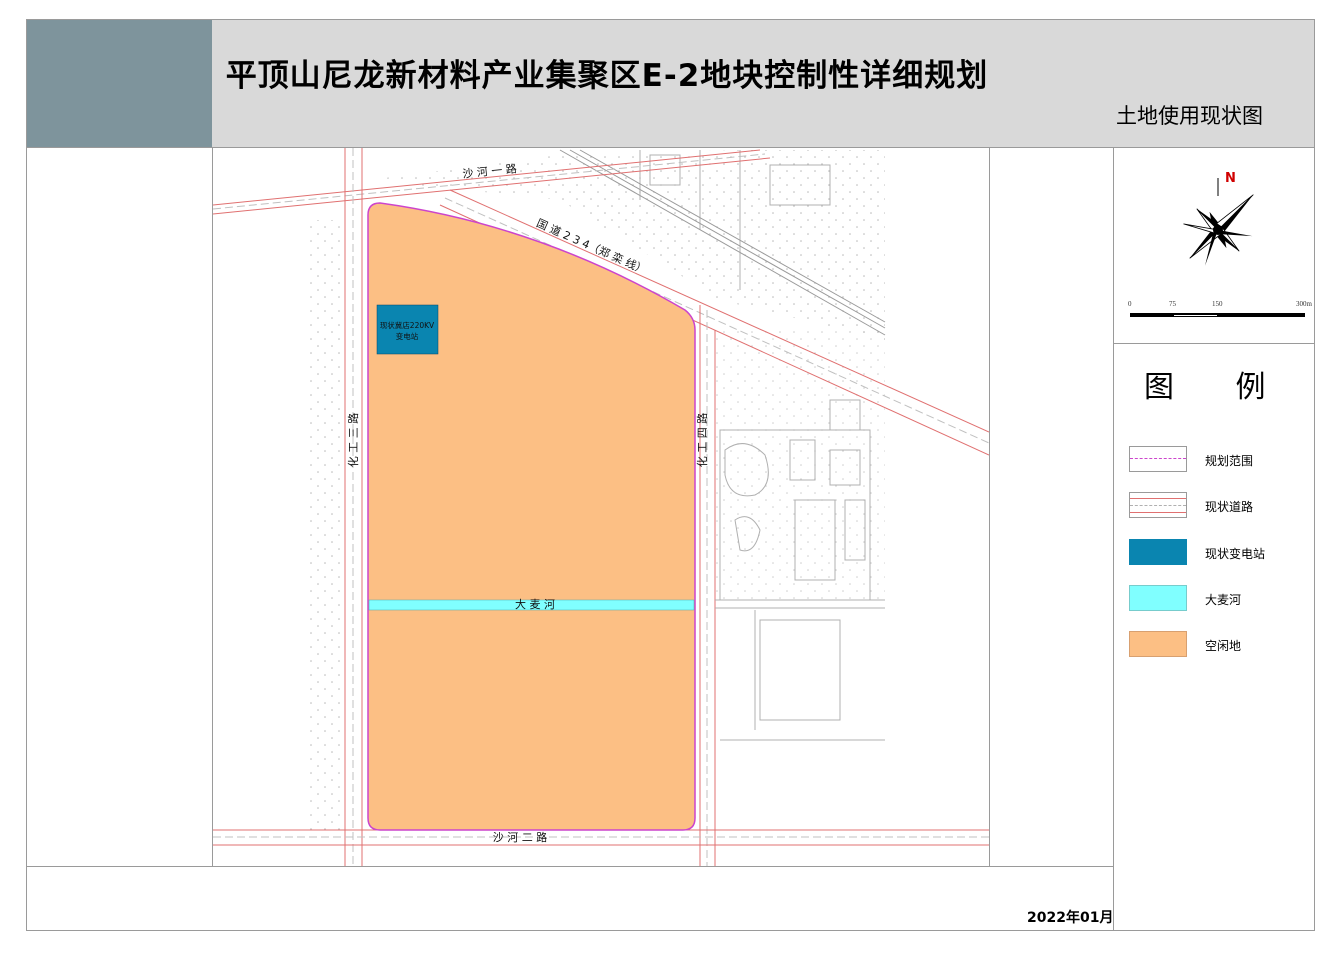 This screenshot has width=1343, height=953. I want to click on footer-date: 2022年01月, so click(1070, 918).